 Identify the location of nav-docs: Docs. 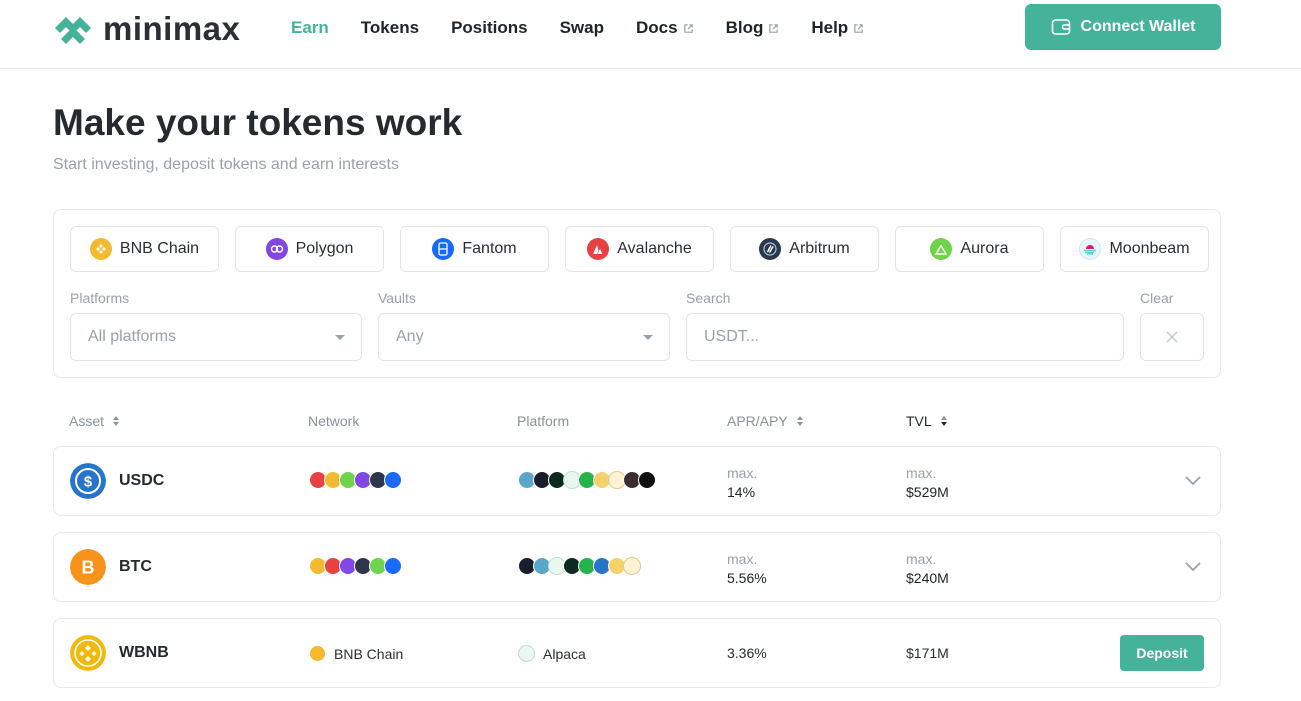
(665, 28).